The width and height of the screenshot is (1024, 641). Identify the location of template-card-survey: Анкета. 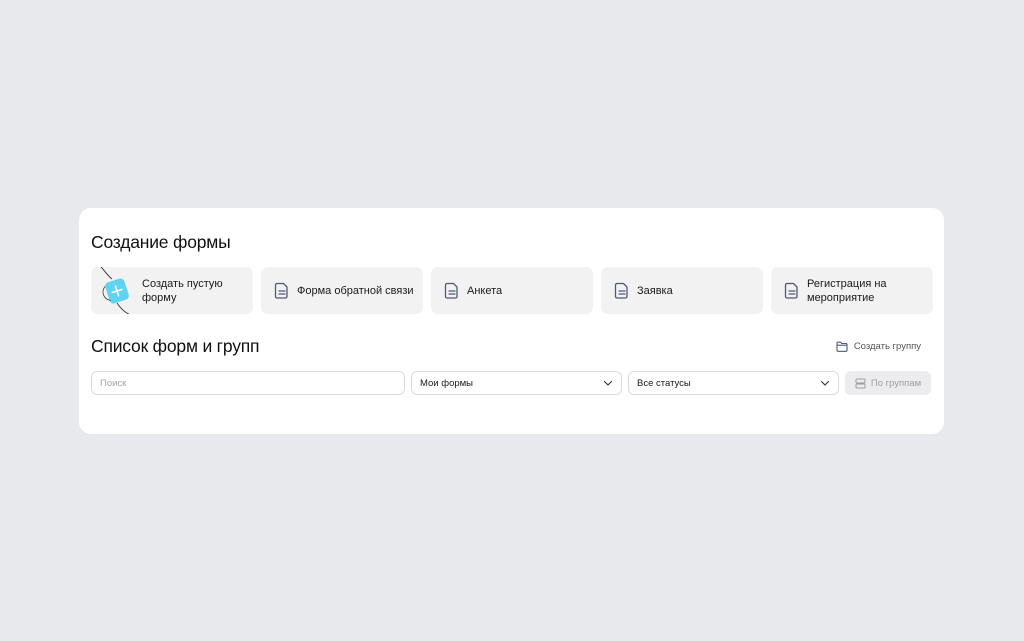
(512, 290).